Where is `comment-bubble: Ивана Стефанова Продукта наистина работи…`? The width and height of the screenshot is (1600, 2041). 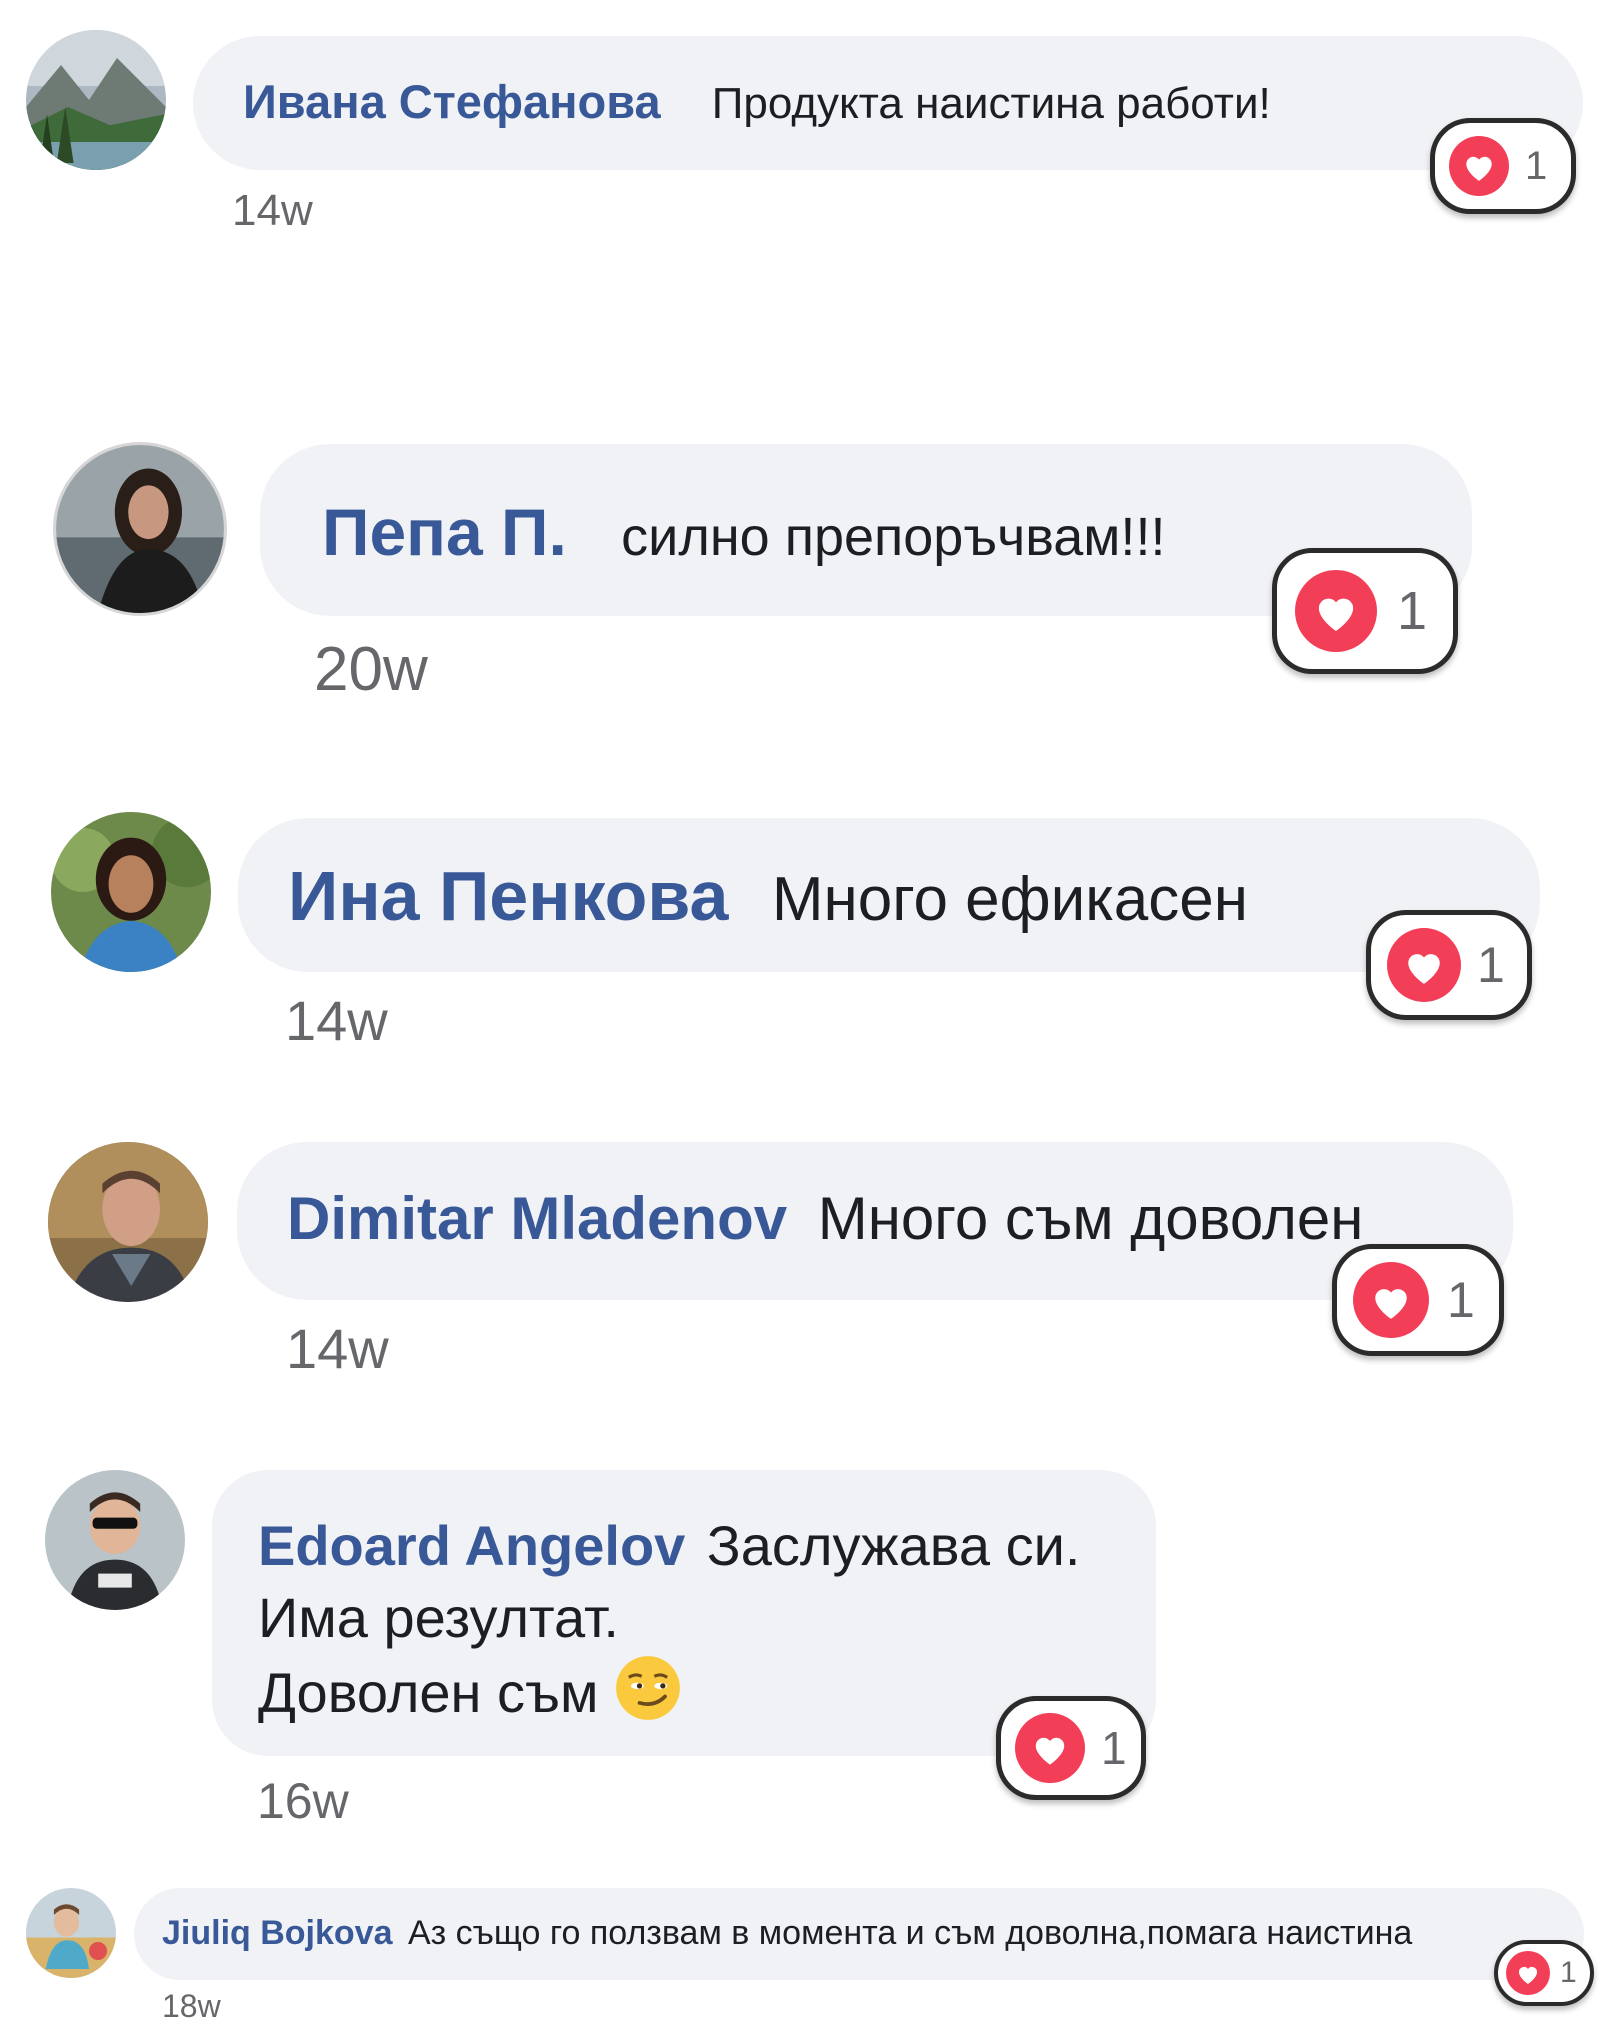
comment-bubble: Ивана Стефанова Продукта наистина работи… is located at coordinates (888, 103).